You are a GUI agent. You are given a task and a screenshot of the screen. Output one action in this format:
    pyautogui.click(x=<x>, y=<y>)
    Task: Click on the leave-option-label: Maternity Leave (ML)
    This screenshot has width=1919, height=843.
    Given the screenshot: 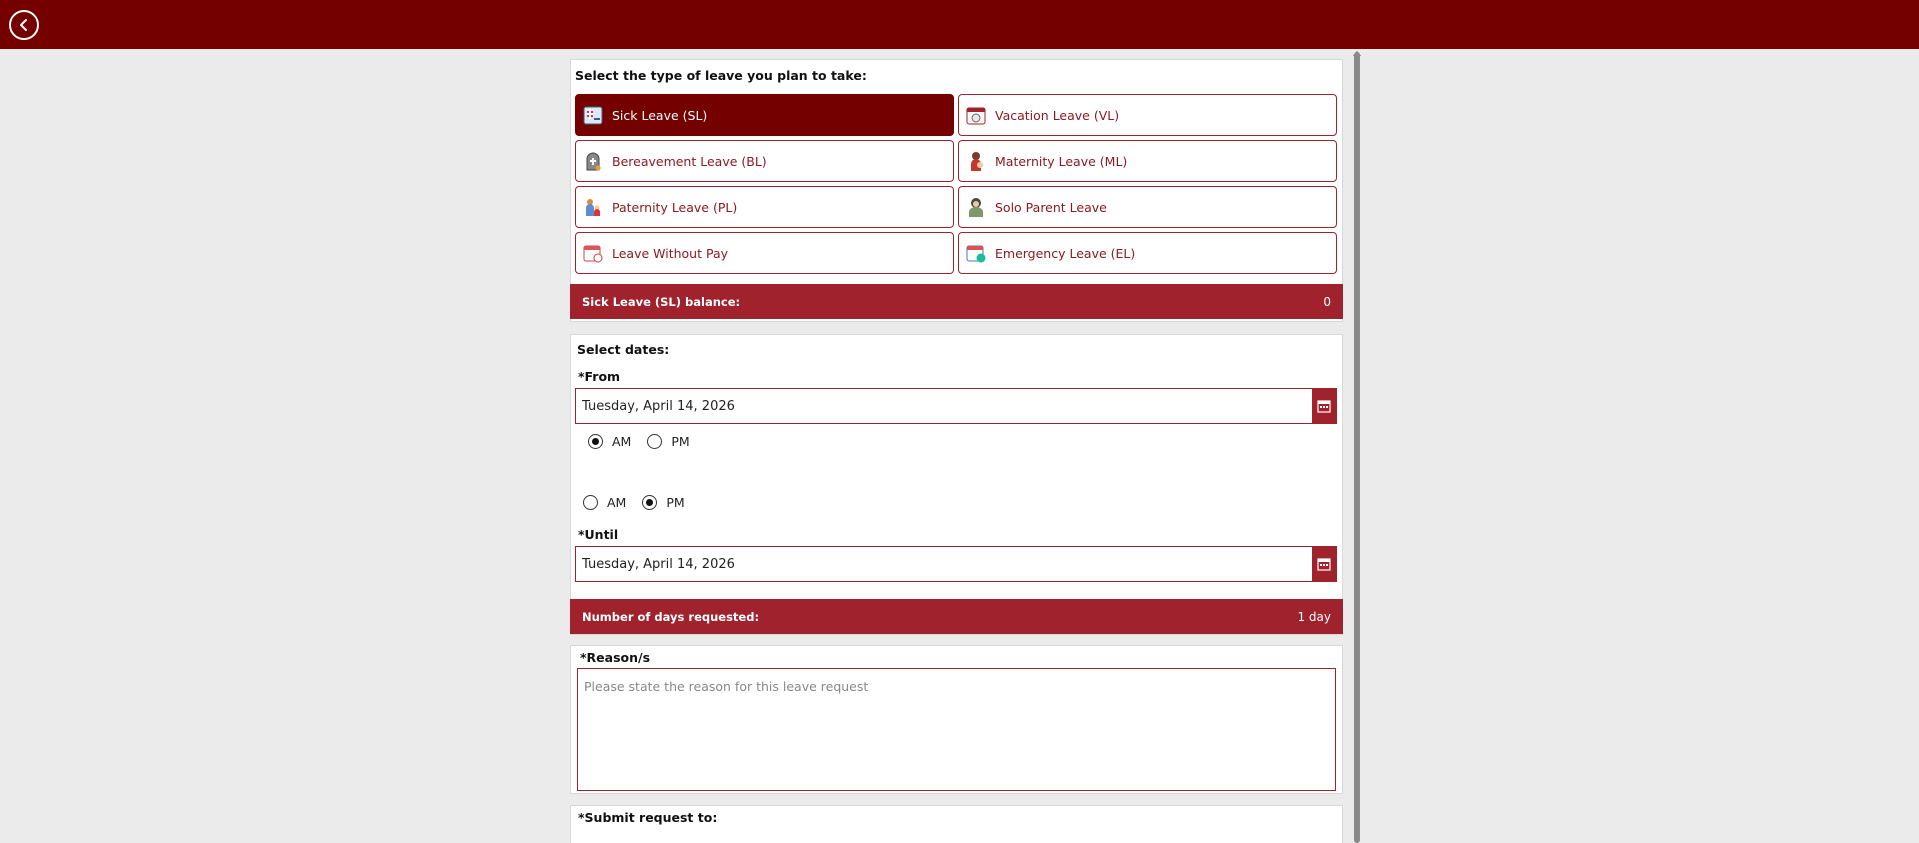 What is the action you would take?
    pyautogui.click(x=1061, y=161)
    